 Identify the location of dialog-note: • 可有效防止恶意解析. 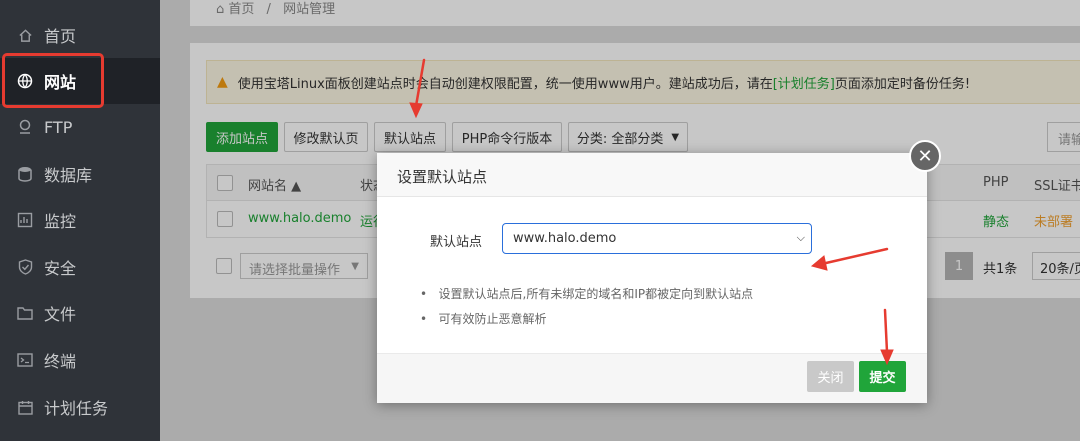
(483, 319).